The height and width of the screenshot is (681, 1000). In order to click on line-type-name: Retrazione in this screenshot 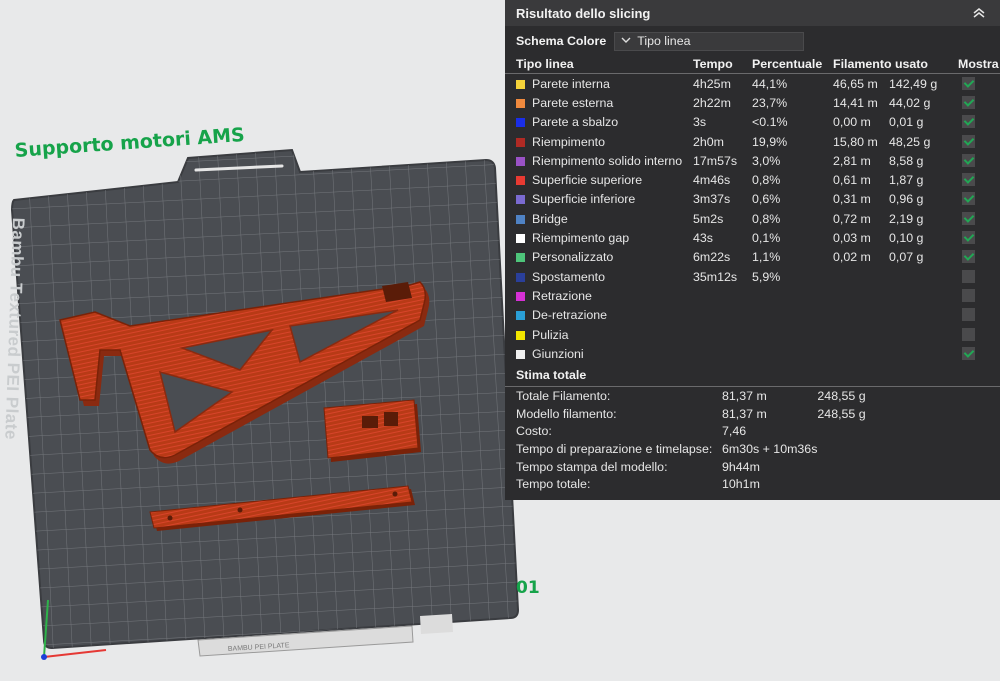, I will do `click(604, 295)`.